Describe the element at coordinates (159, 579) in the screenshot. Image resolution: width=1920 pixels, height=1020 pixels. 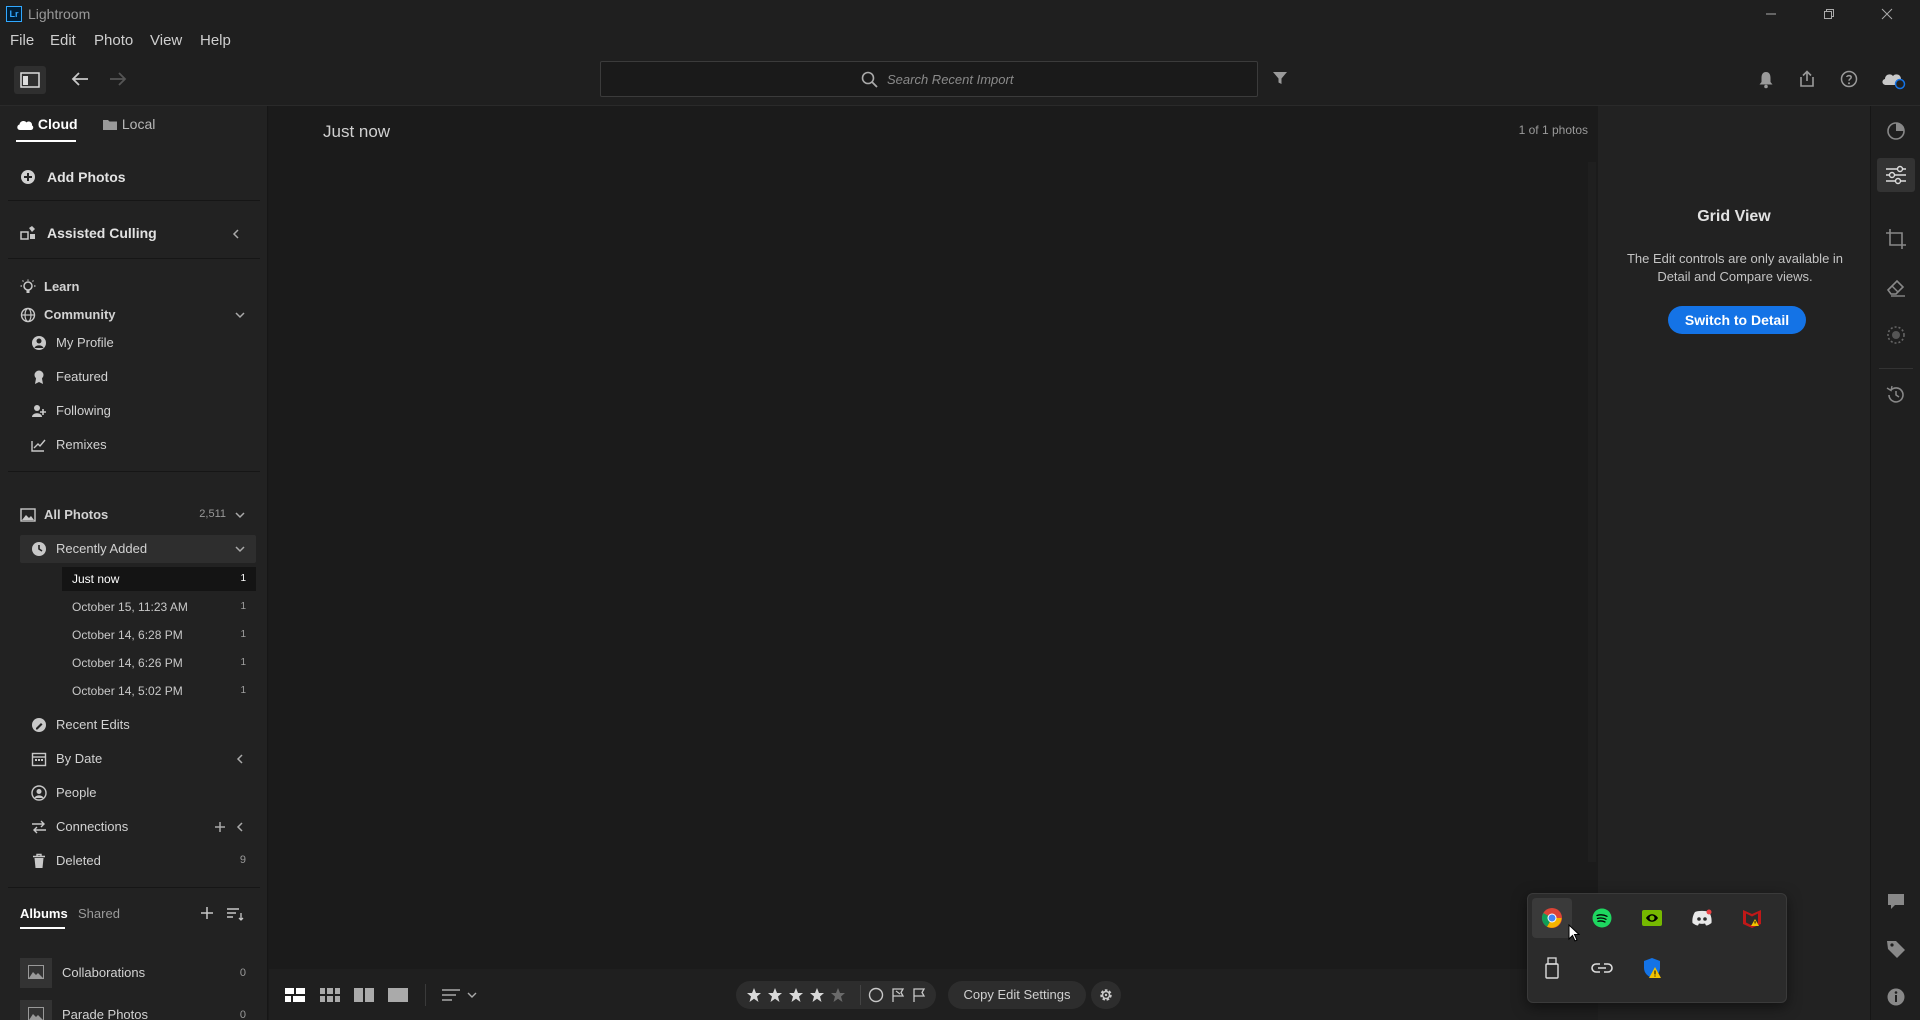
I see `recent-just-now: Just now 1` at that location.